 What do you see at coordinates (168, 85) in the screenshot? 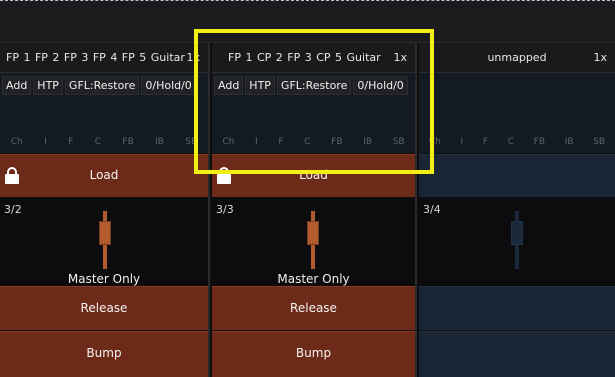
I see `hold-button: 0/Hold/0` at bounding box center [168, 85].